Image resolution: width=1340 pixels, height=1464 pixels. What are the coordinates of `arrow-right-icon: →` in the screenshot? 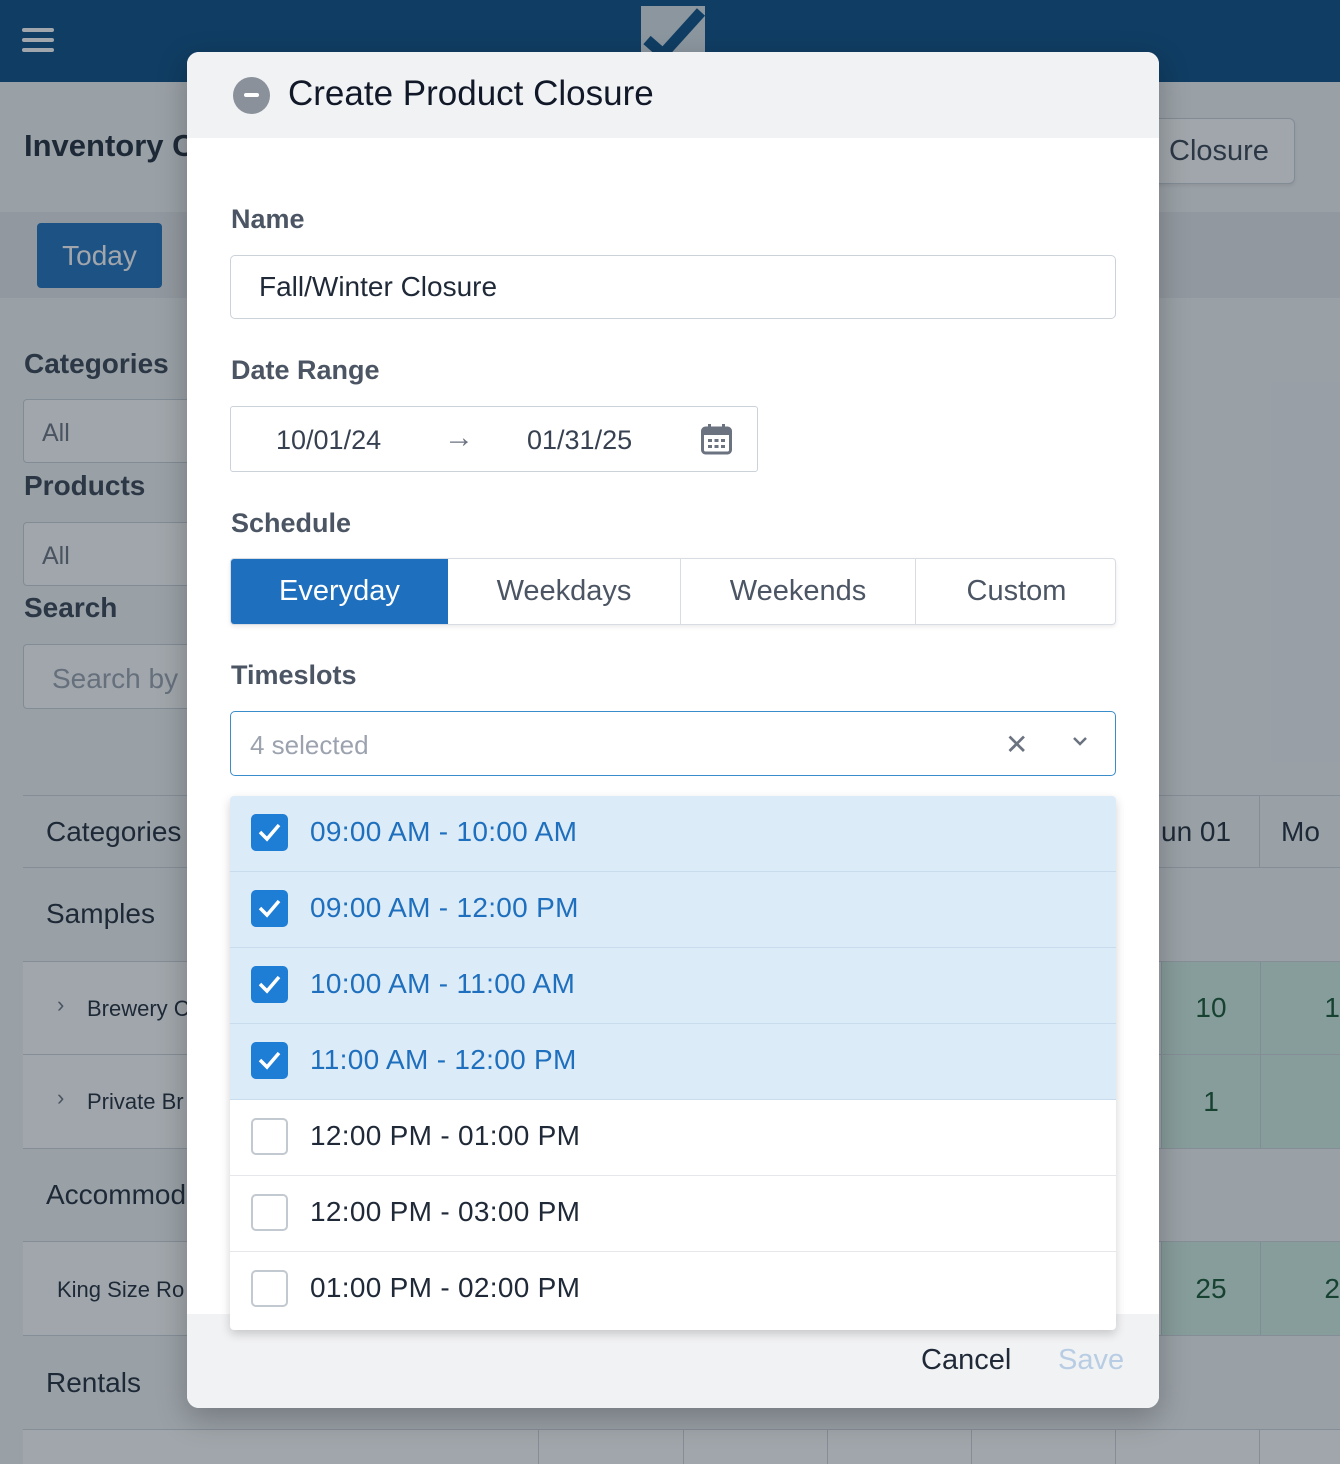 It's located at (459, 437).